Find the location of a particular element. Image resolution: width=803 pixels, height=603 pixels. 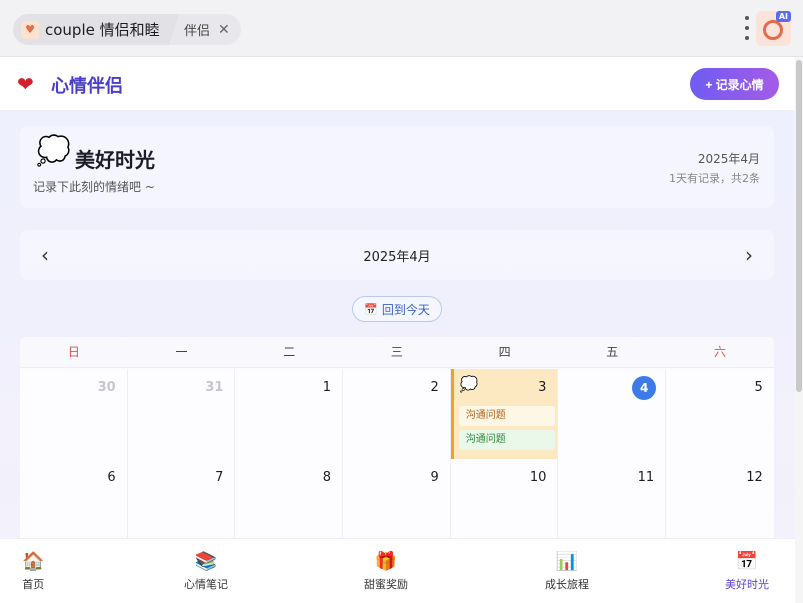

nav-mood-notes: 📚 心情笔记 is located at coordinates (206, 571).